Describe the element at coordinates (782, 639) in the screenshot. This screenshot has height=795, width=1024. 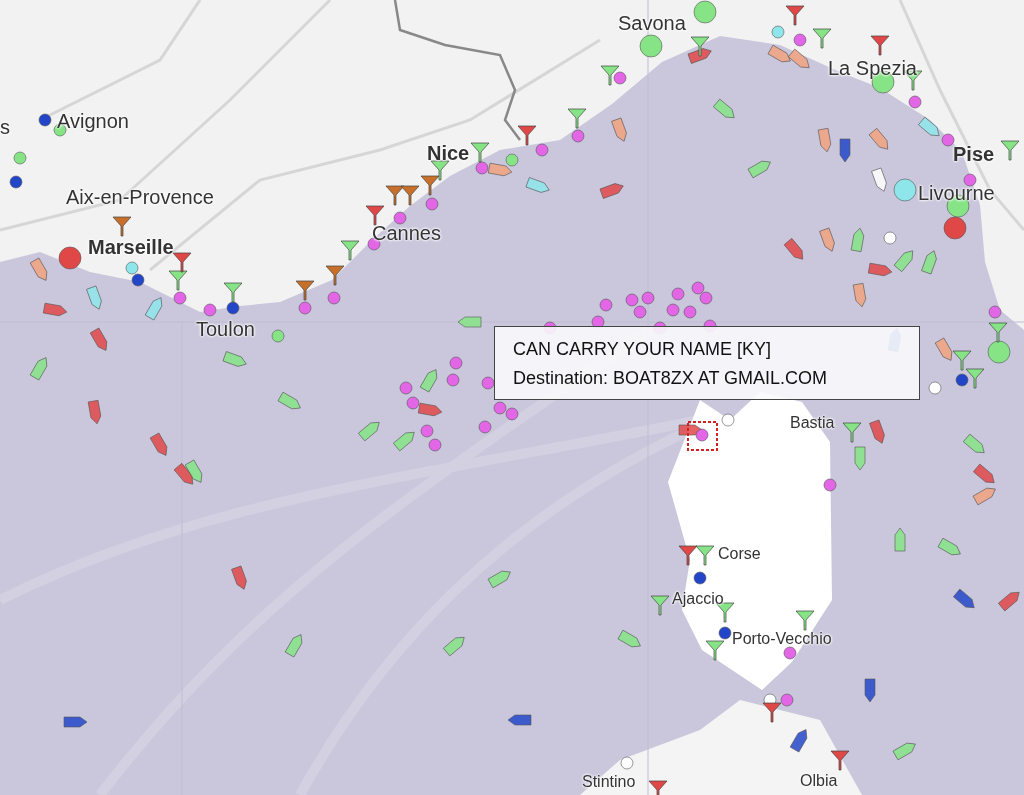
I see `place-label: Porto-Vecchio` at that location.